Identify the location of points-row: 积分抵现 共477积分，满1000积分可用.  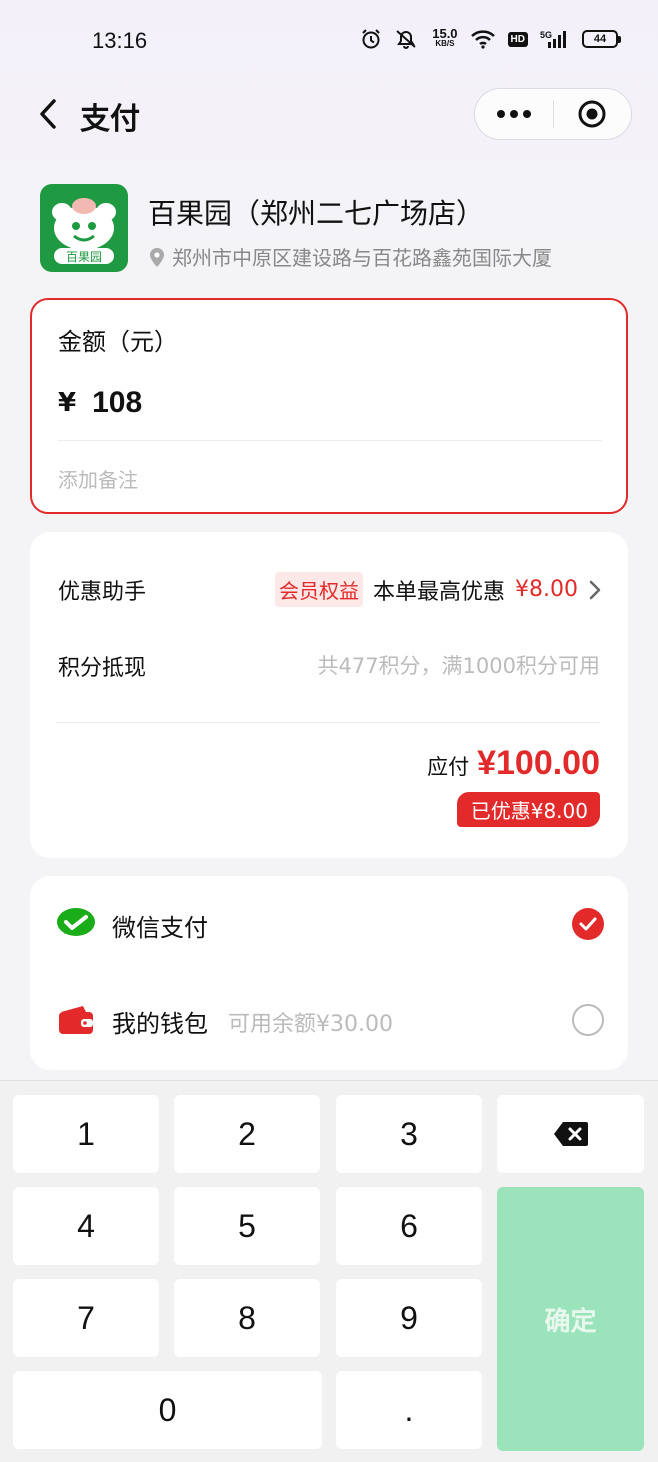
(329, 666).